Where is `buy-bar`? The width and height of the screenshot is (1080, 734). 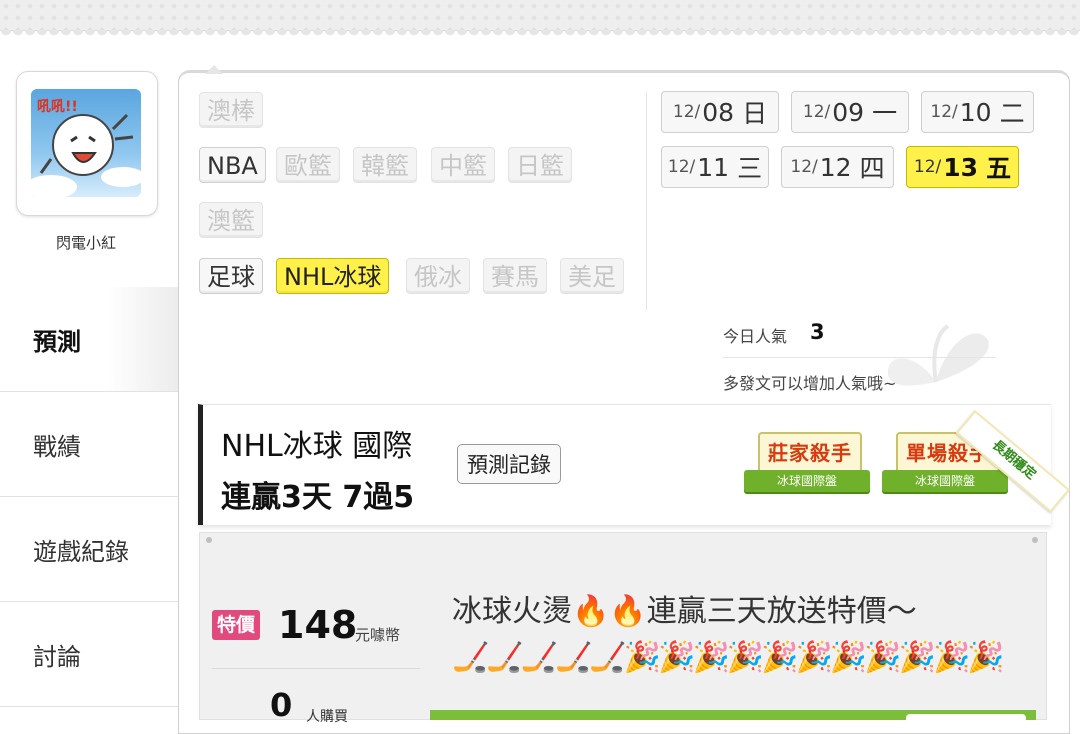 buy-bar is located at coordinates (733, 715).